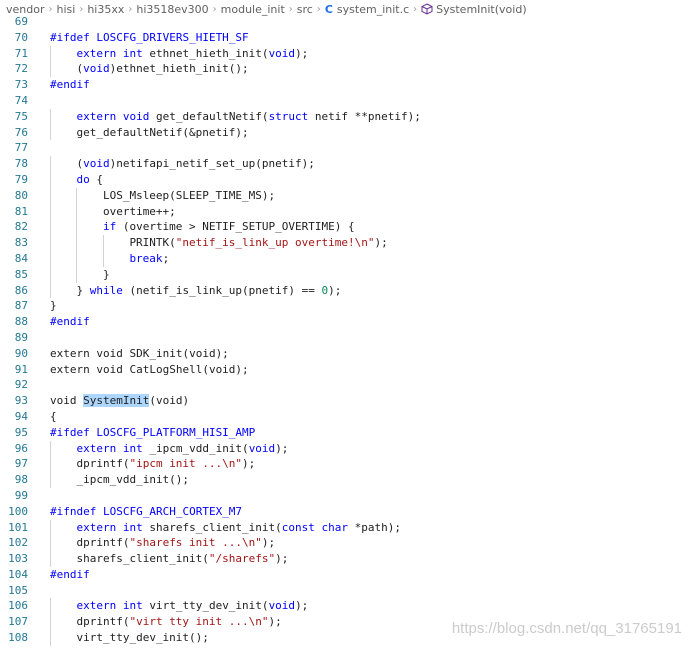 The image size is (688, 649). Describe the element at coordinates (344, 606) in the screenshot. I see `code-line: 106 extern int virt_tty_dev_init(void);` at that location.